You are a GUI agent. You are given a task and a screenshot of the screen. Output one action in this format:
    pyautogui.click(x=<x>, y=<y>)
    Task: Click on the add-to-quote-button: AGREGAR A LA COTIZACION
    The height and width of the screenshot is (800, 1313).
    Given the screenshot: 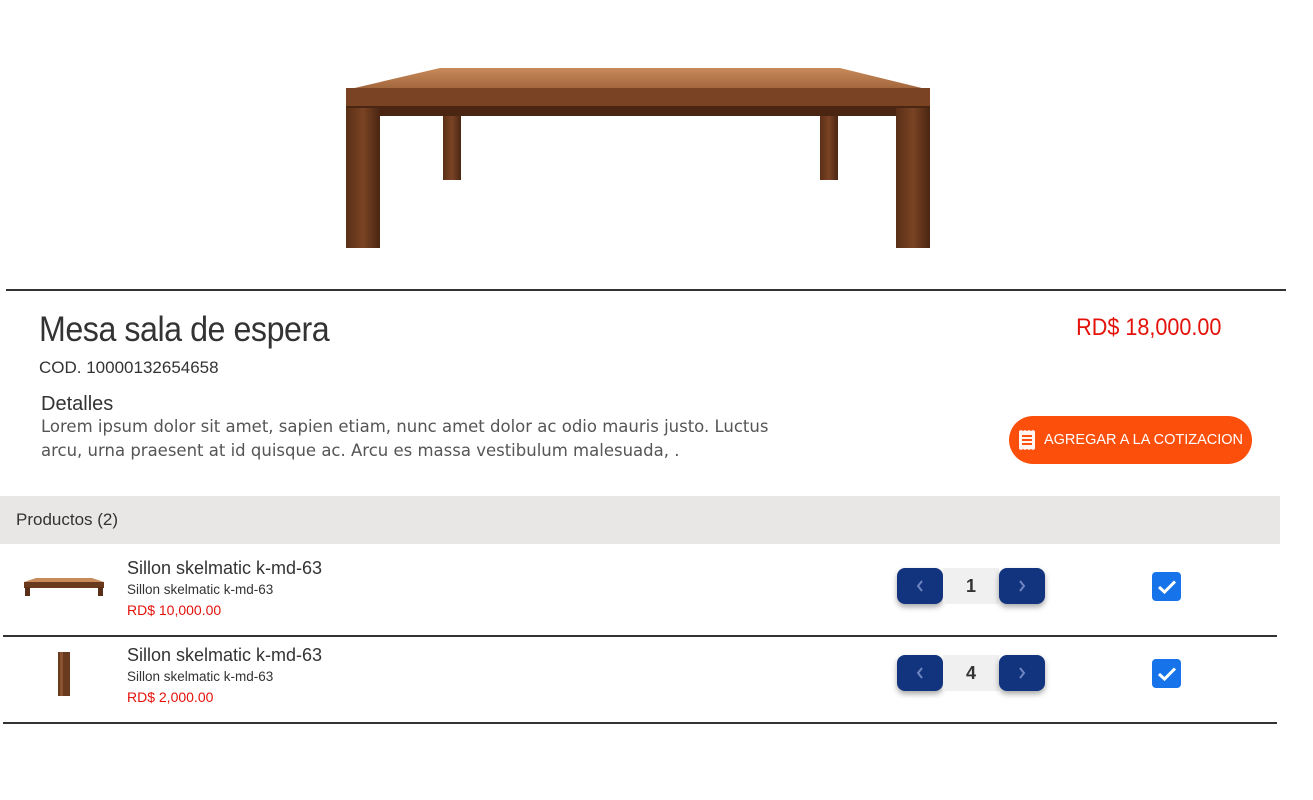 What is the action you would take?
    pyautogui.click(x=1130, y=440)
    